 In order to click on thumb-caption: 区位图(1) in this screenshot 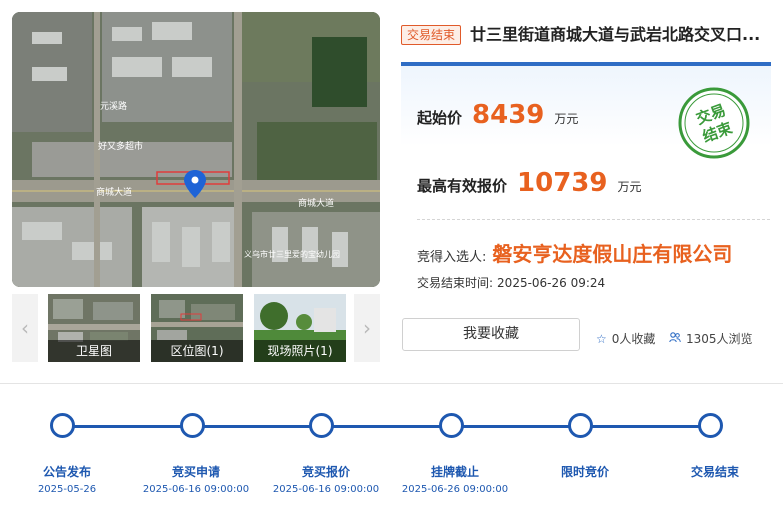, I will do `click(197, 351)`.